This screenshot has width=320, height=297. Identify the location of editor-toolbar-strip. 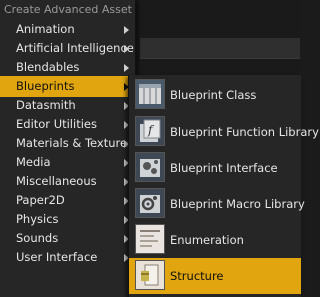
(220, 48).